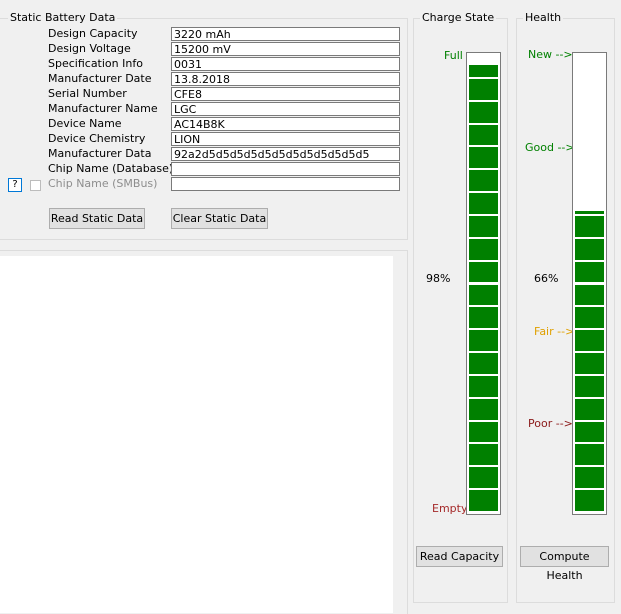 This screenshot has width=621, height=614. Describe the element at coordinates (458, 17) in the screenshot. I see `charge-state-title: Charge State` at that location.